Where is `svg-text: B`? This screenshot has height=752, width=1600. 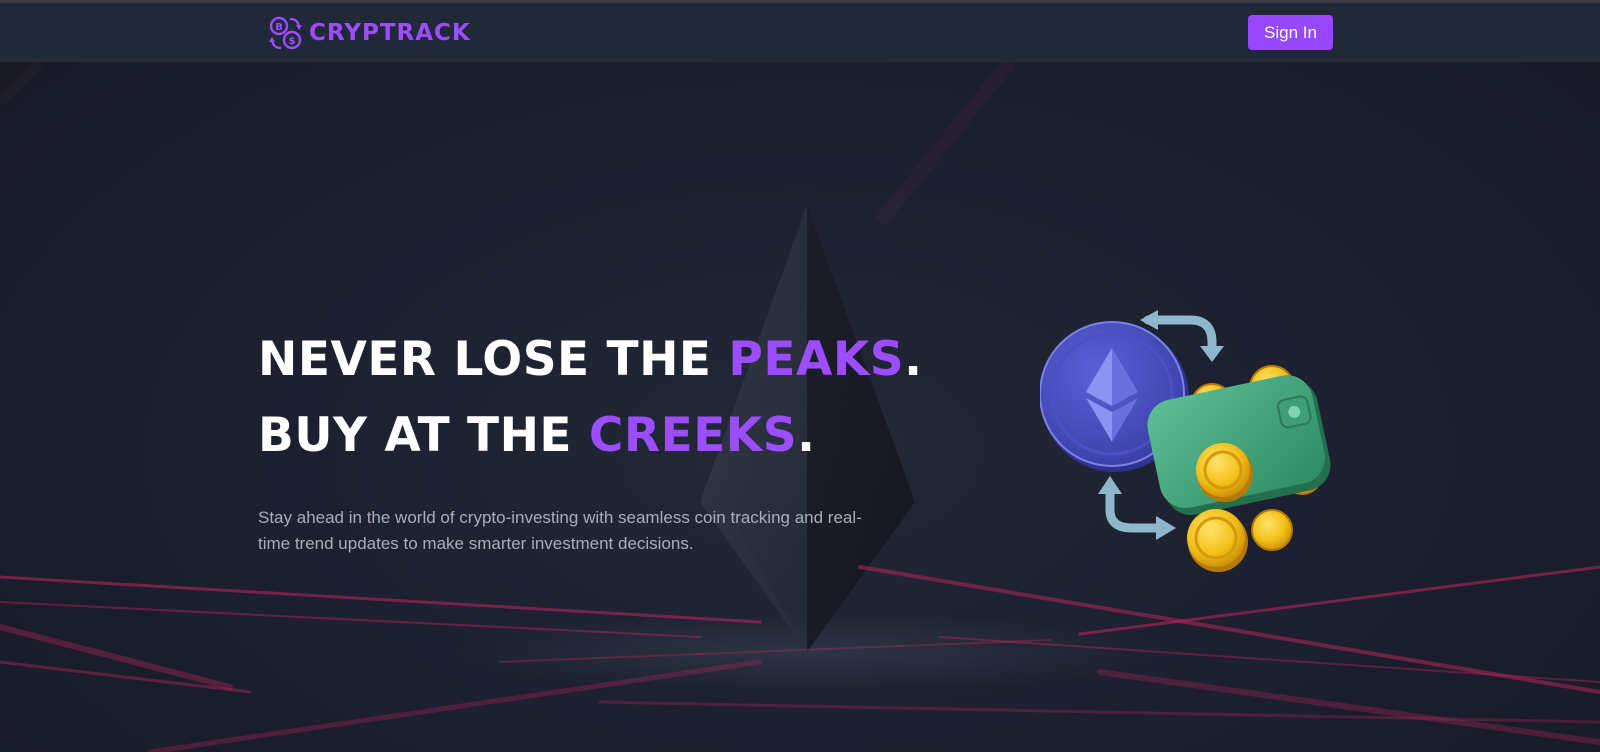
svg-text: B is located at coordinates (279, 27).